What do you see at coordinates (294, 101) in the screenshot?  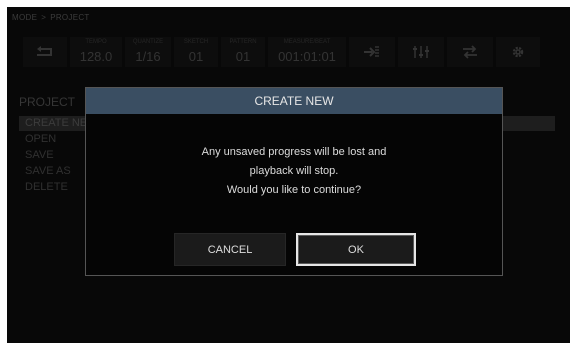 I see `dialog-title: CREATE NEW` at bounding box center [294, 101].